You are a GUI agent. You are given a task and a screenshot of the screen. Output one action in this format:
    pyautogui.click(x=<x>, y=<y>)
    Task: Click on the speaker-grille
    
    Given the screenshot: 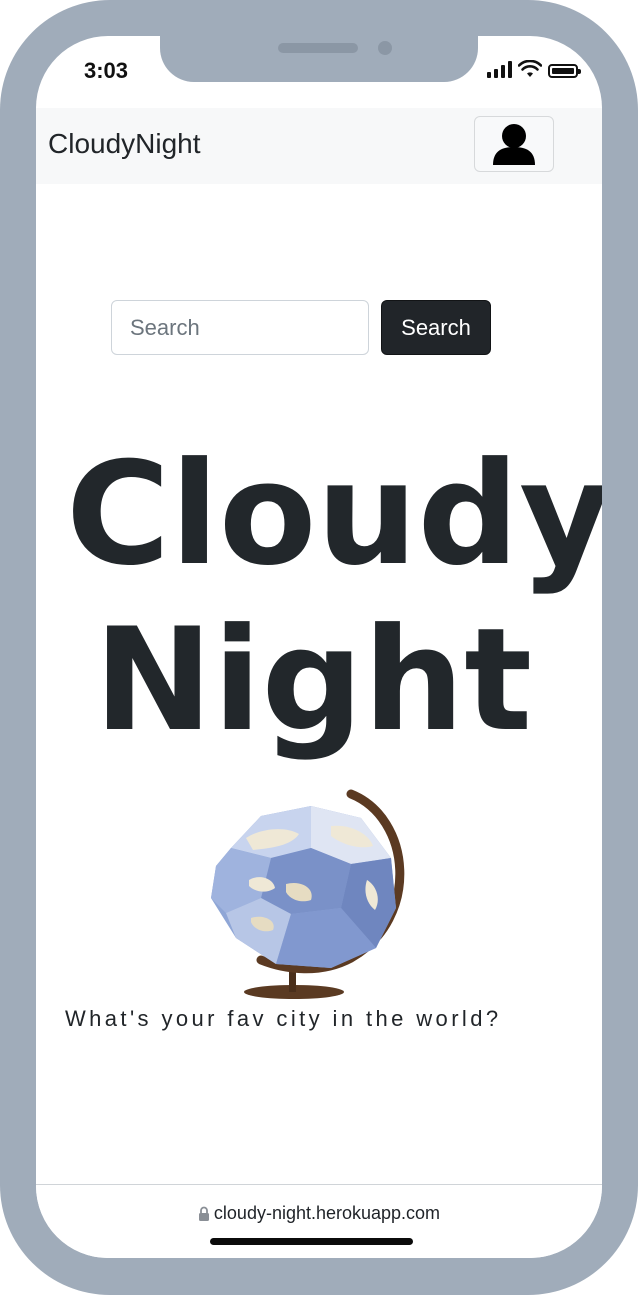 What is the action you would take?
    pyautogui.click(x=318, y=48)
    